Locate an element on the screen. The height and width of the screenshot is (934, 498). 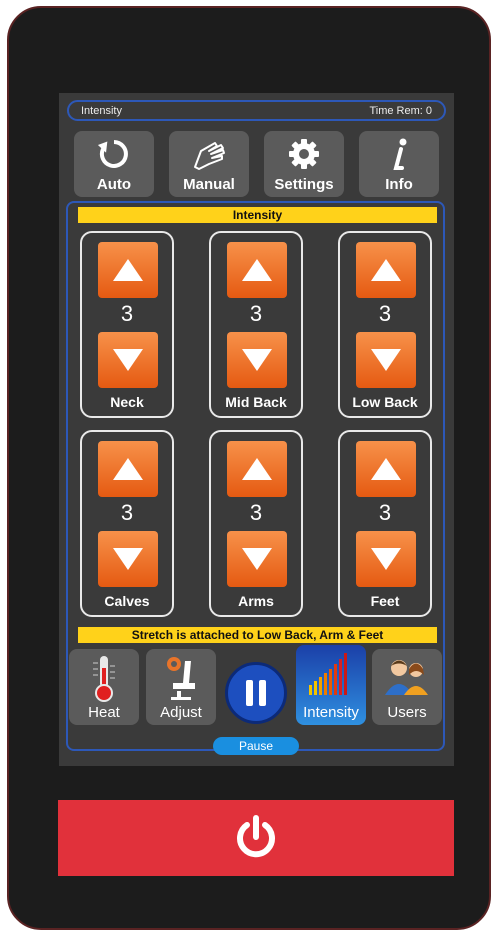
low-back-value: 3 is located at coordinates (385, 313).